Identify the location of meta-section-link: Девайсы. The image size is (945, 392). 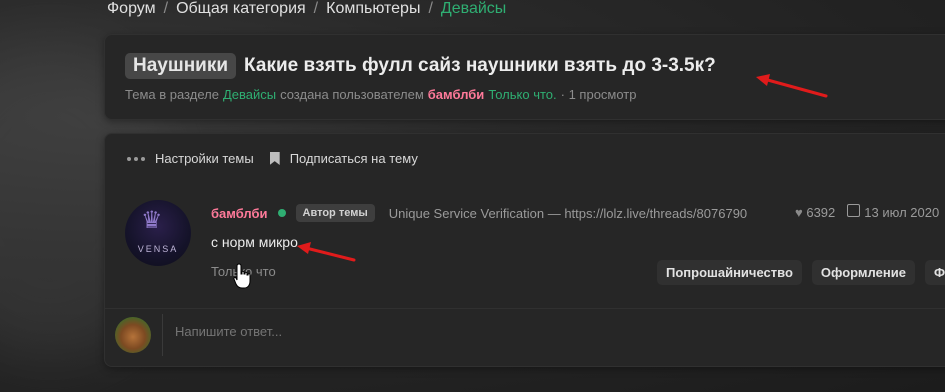
(249, 94).